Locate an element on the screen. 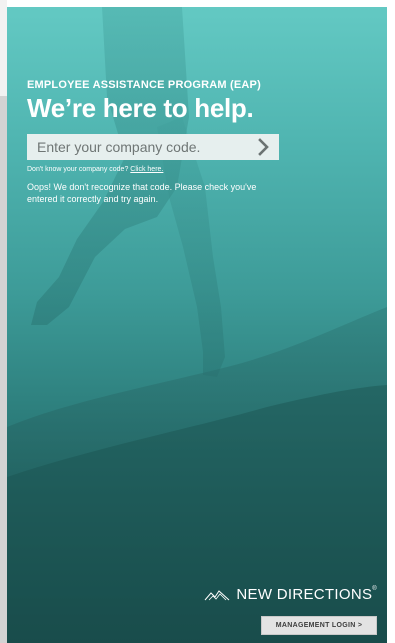 The width and height of the screenshot is (395, 643). helper-question: Don't know your company code? is located at coordinates (78, 169).